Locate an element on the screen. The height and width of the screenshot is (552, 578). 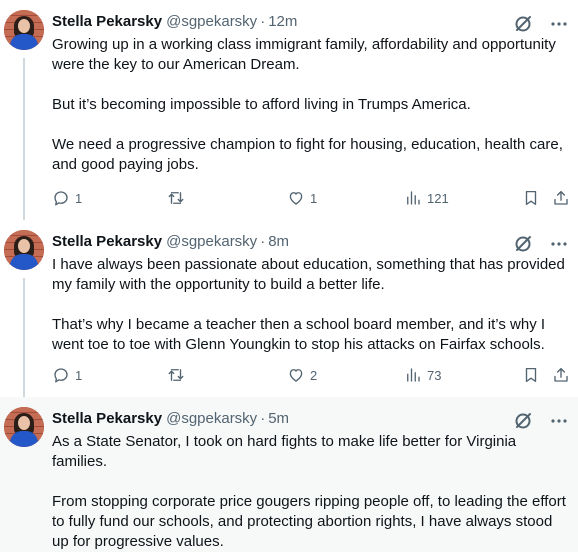
action-bar: 1 2 73 is located at coordinates (312, 375).